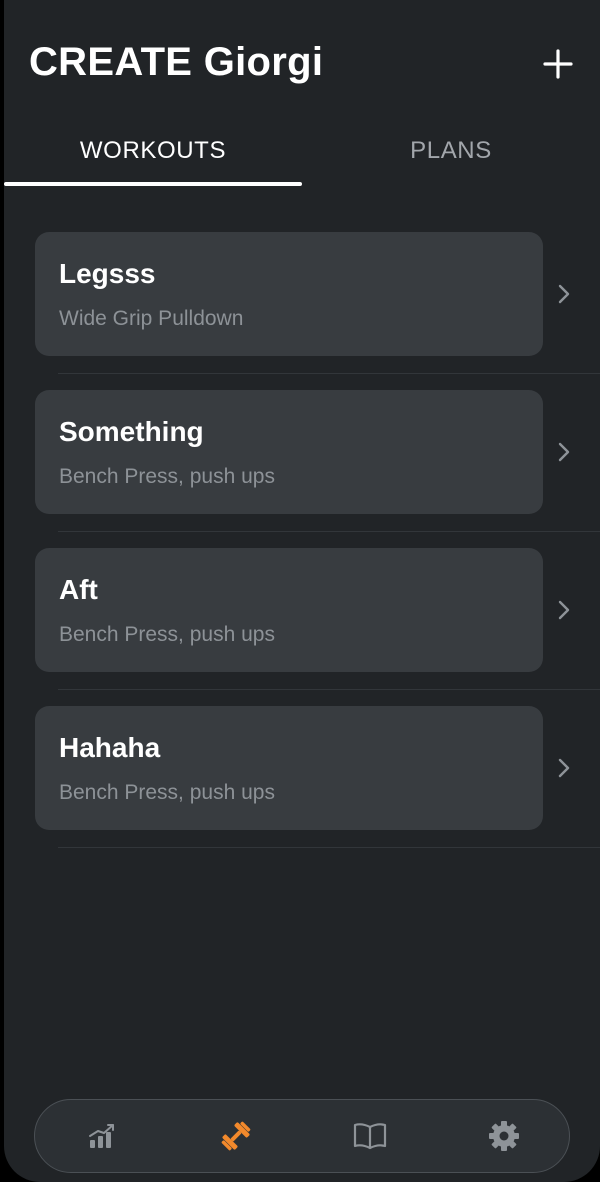 Image resolution: width=600 pixels, height=1182 pixels. Describe the element at coordinates (289, 294) in the screenshot. I see `workout-card: Legsss Wide Grip Pulldown` at that location.